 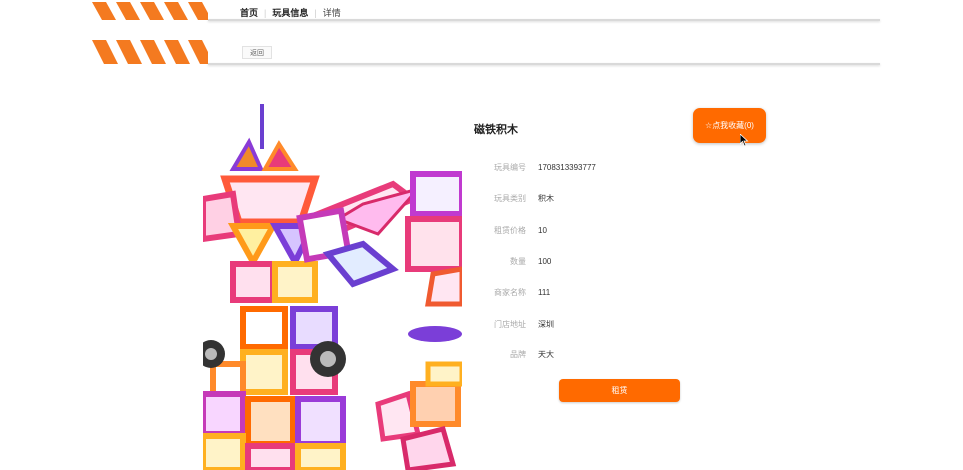 I want to click on favorite-button: ☆点我收藏(0), so click(x=729, y=125).